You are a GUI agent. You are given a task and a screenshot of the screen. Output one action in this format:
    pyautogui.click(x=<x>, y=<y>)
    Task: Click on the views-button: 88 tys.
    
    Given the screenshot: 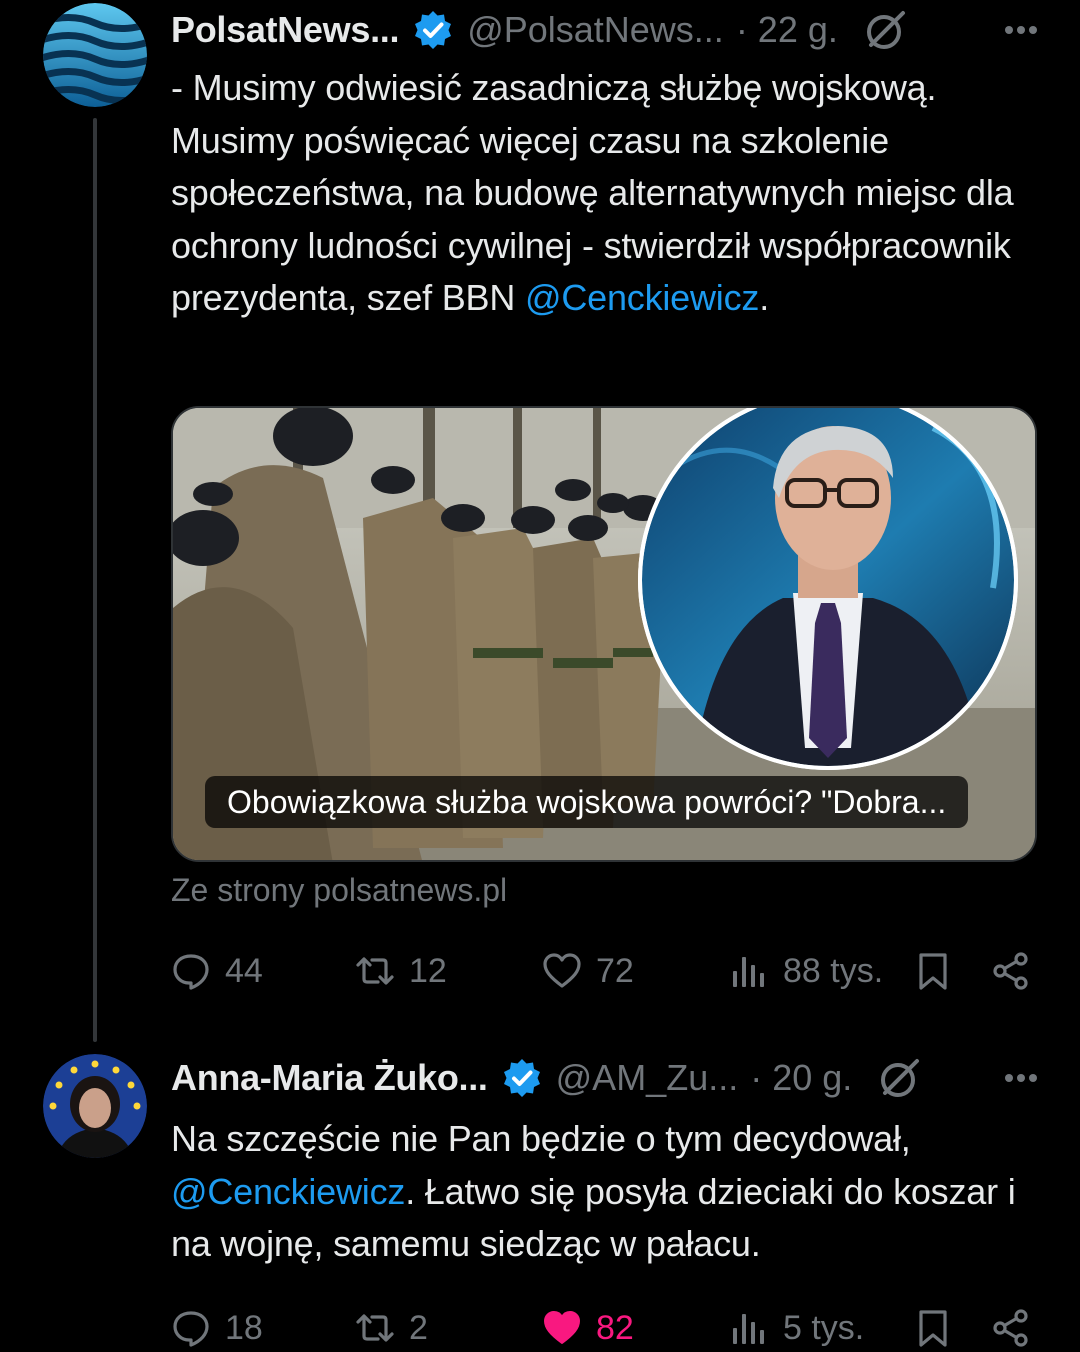 What is the action you would take?
    pyautogui.click(x=806, y=971)
    